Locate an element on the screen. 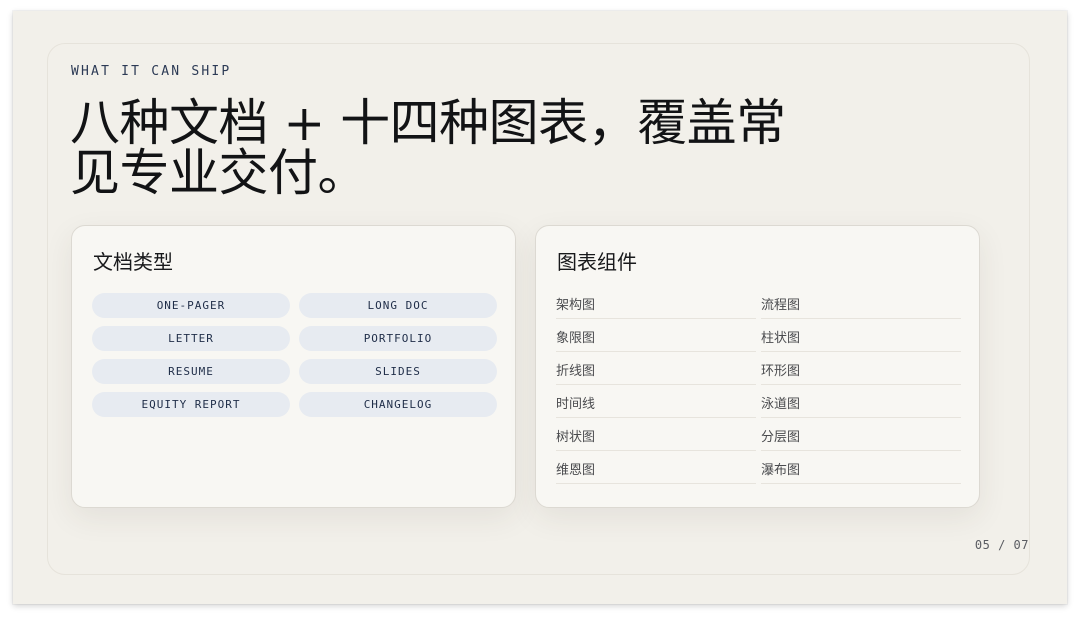 Image resolution: width=1080 pixels, height=620 pixels. chart-component-item: 时间线 is located at coordinates (656, 401).